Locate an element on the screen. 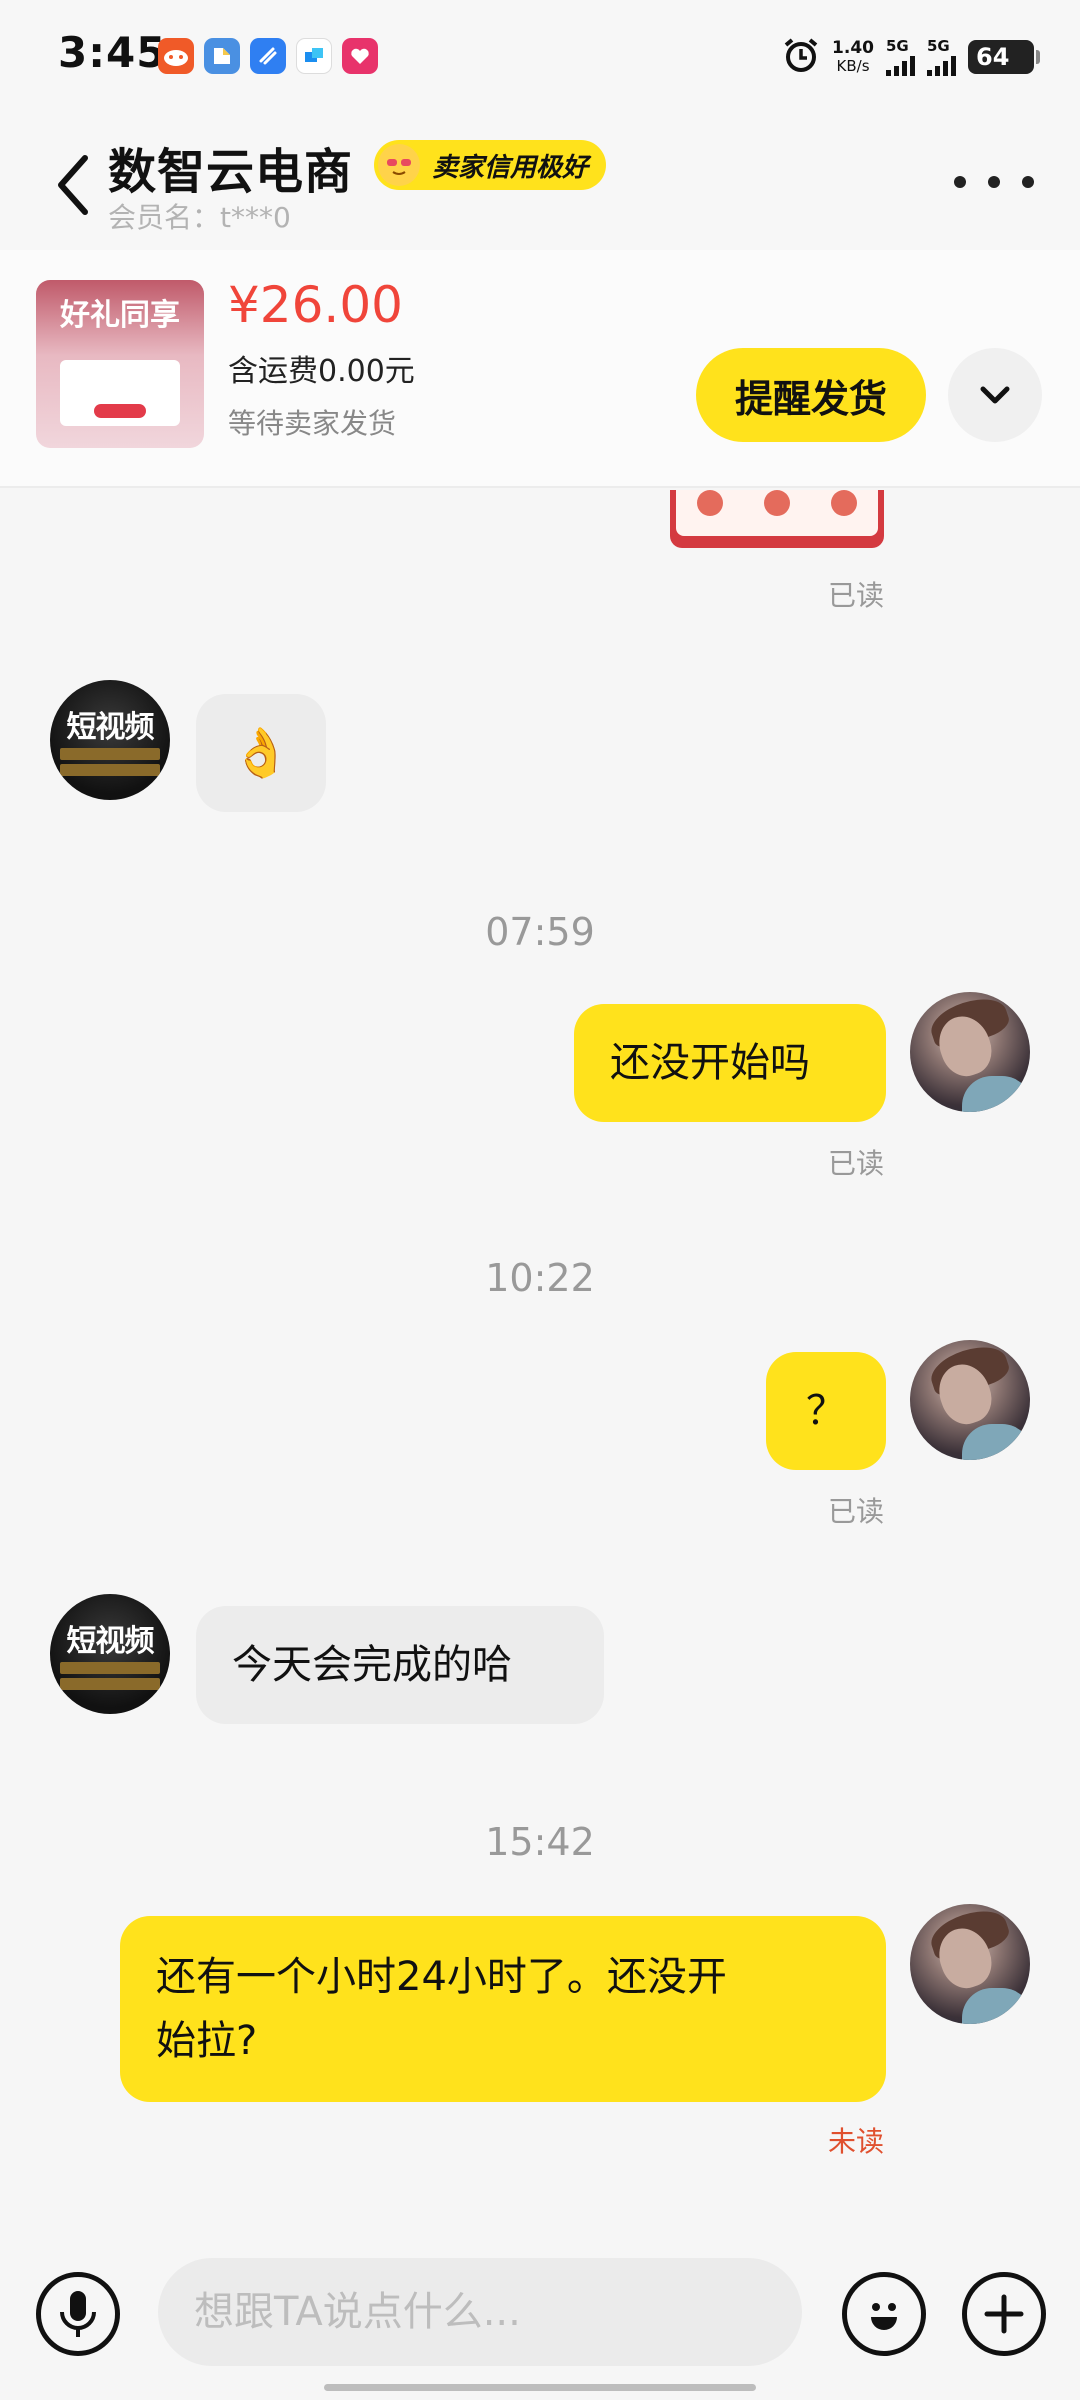 This screenshot has width=1080, height=2400. chat-header: 数智云电商 卖家信用极好 会员名：t***0 is located at coordinates (540, 184).